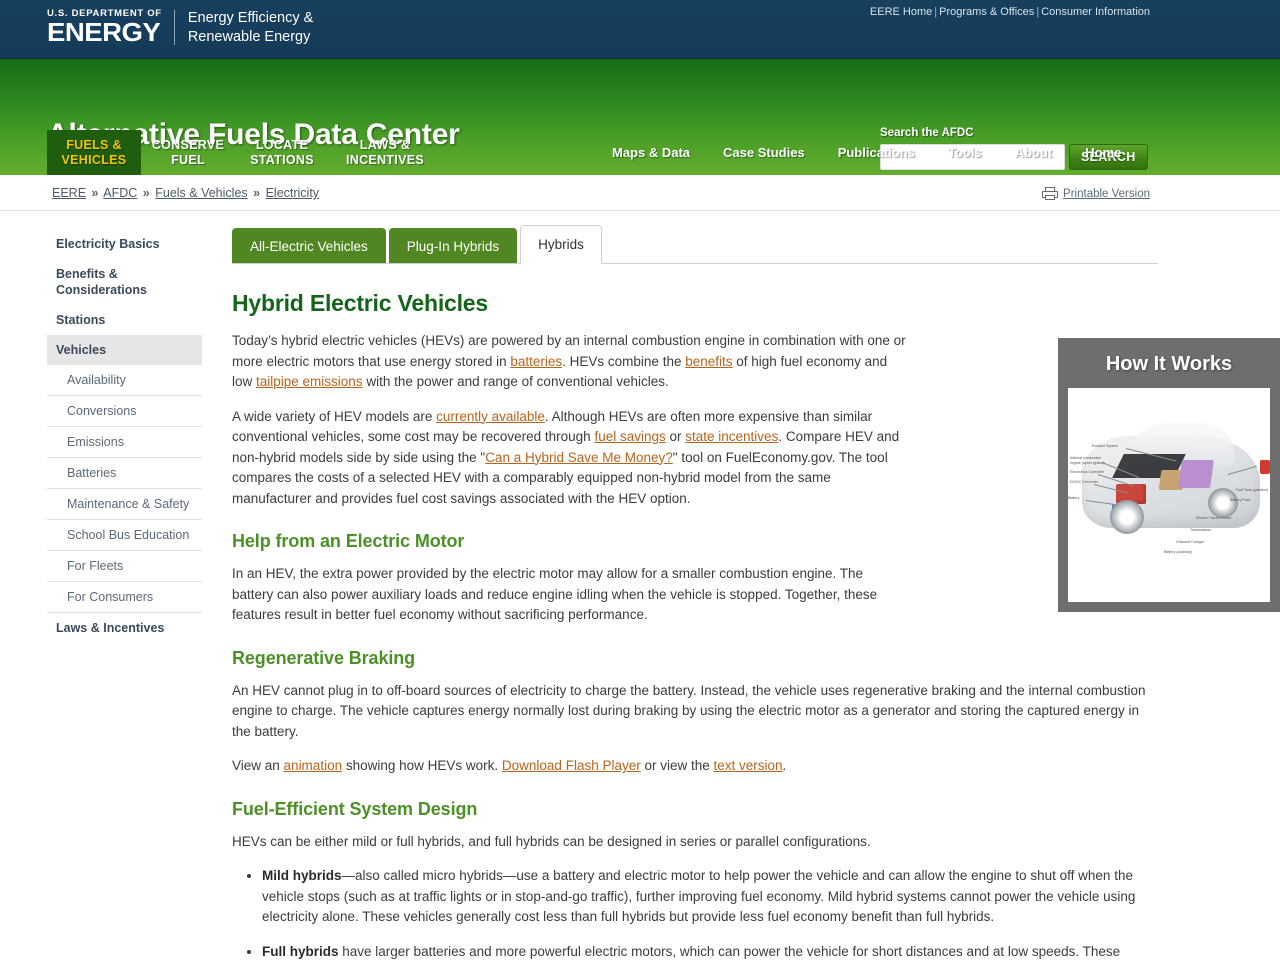 This screenshot has width=1280, height=960. I want to click on nav-link-tools: Tools, so click(965, 152).